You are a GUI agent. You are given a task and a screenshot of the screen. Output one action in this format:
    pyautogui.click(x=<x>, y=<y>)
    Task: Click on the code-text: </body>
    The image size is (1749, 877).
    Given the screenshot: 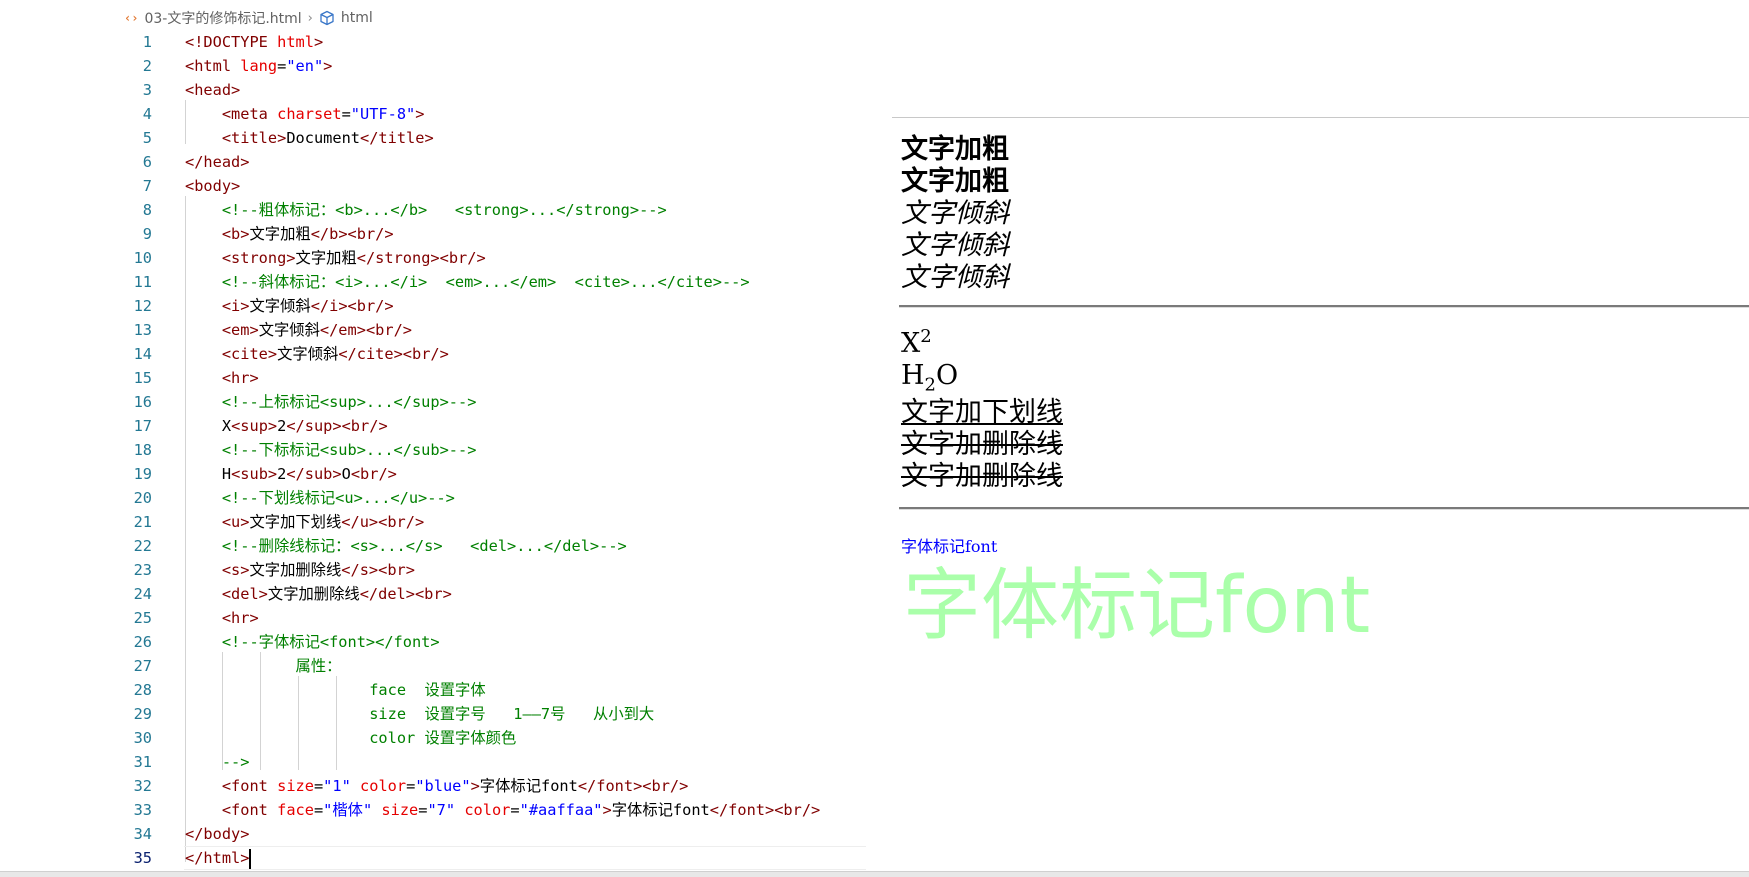 What is the action you would take?
    pyautogui.click(x=217, y=834)
    